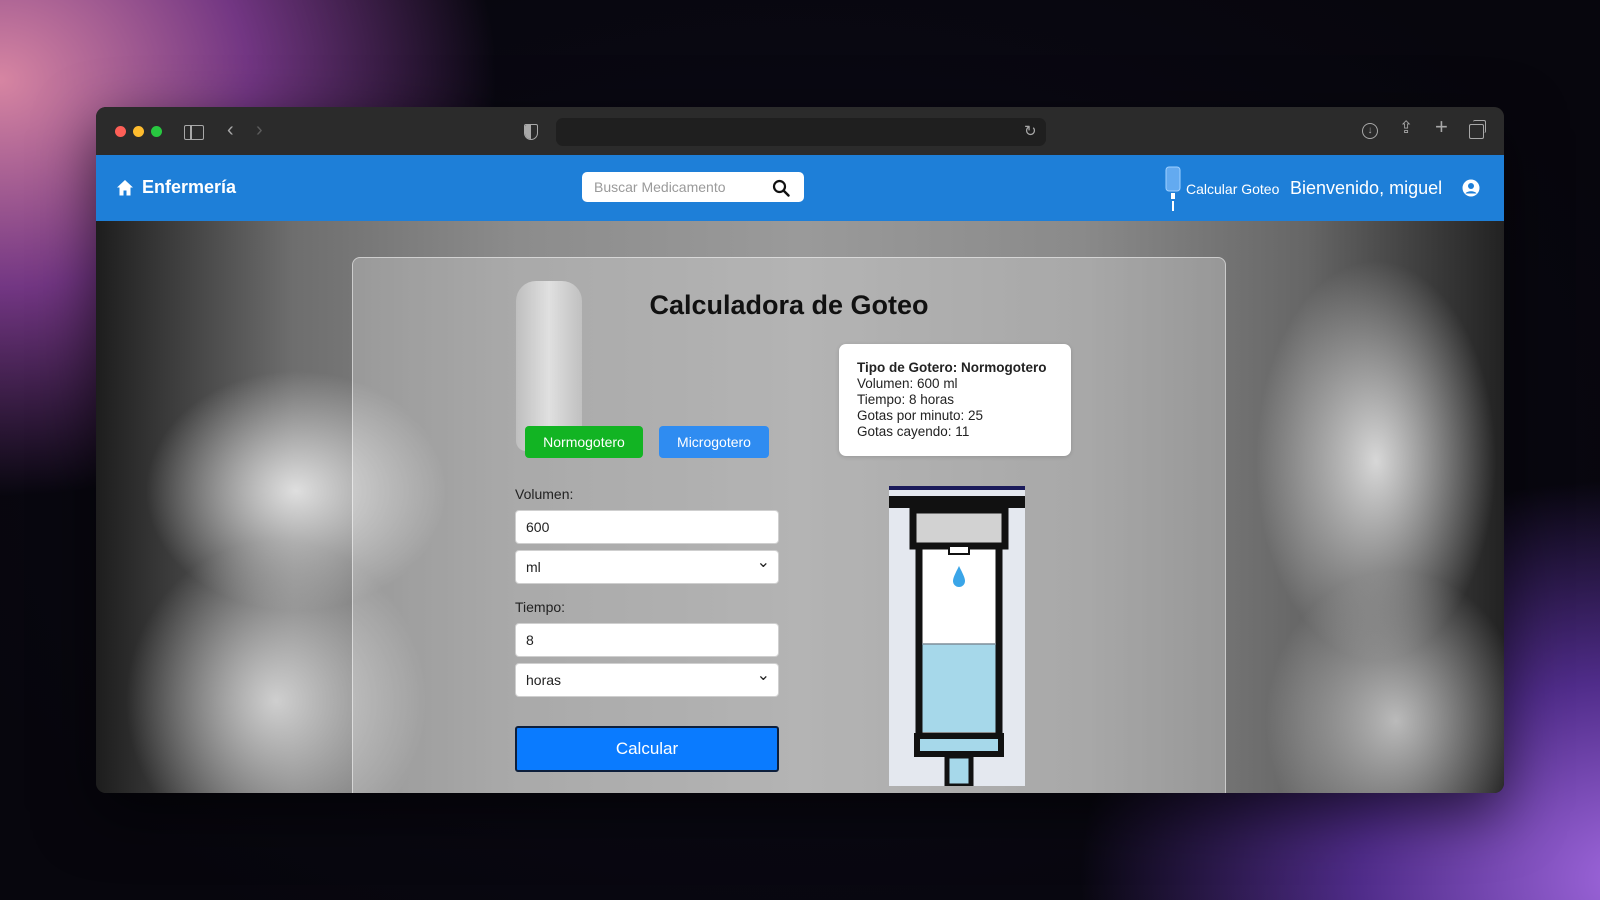 This screenshot has width=1600, height=900. I want to click on drip-chamber-illustration, so click(957, 637).